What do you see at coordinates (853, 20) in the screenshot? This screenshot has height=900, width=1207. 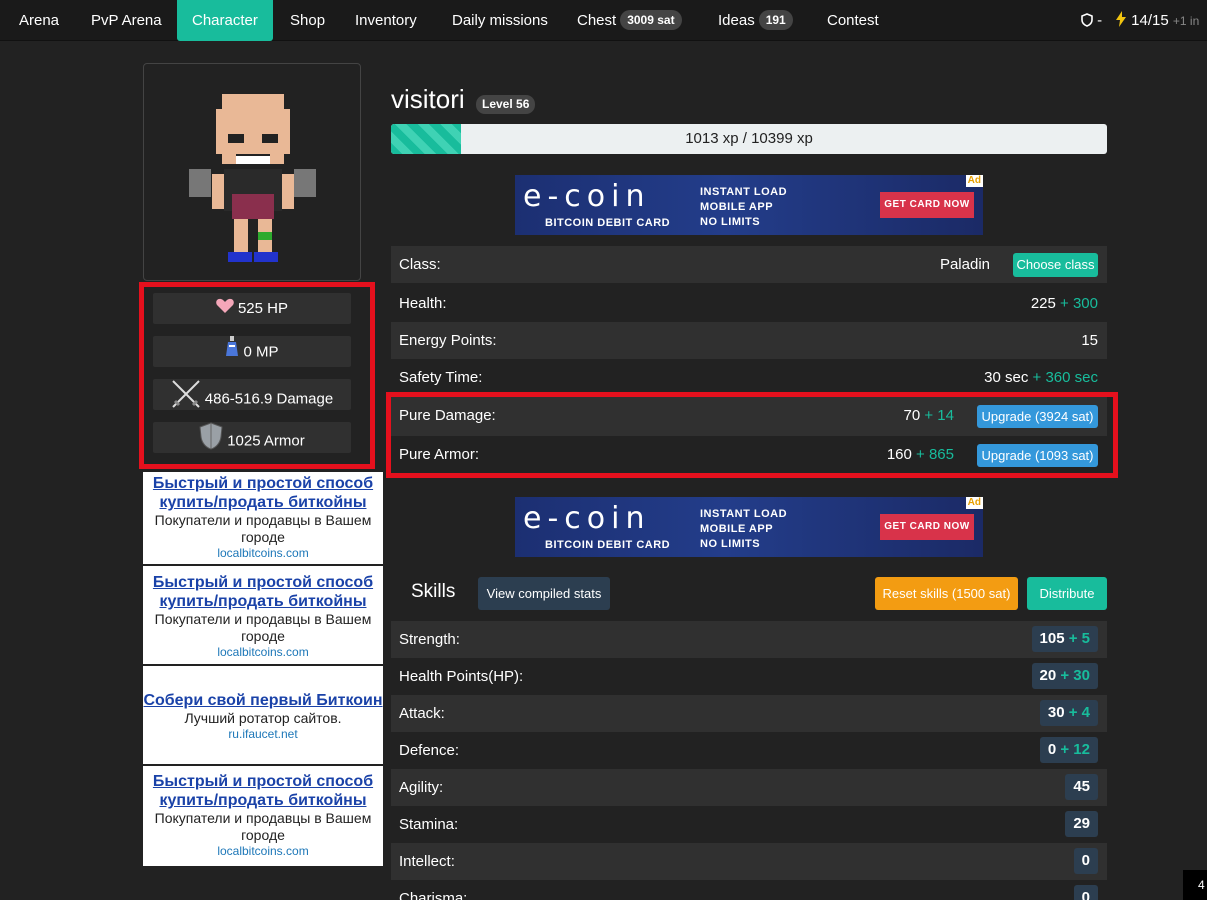 I see `nav-contest: Contest` at bounding box center [853, 20].